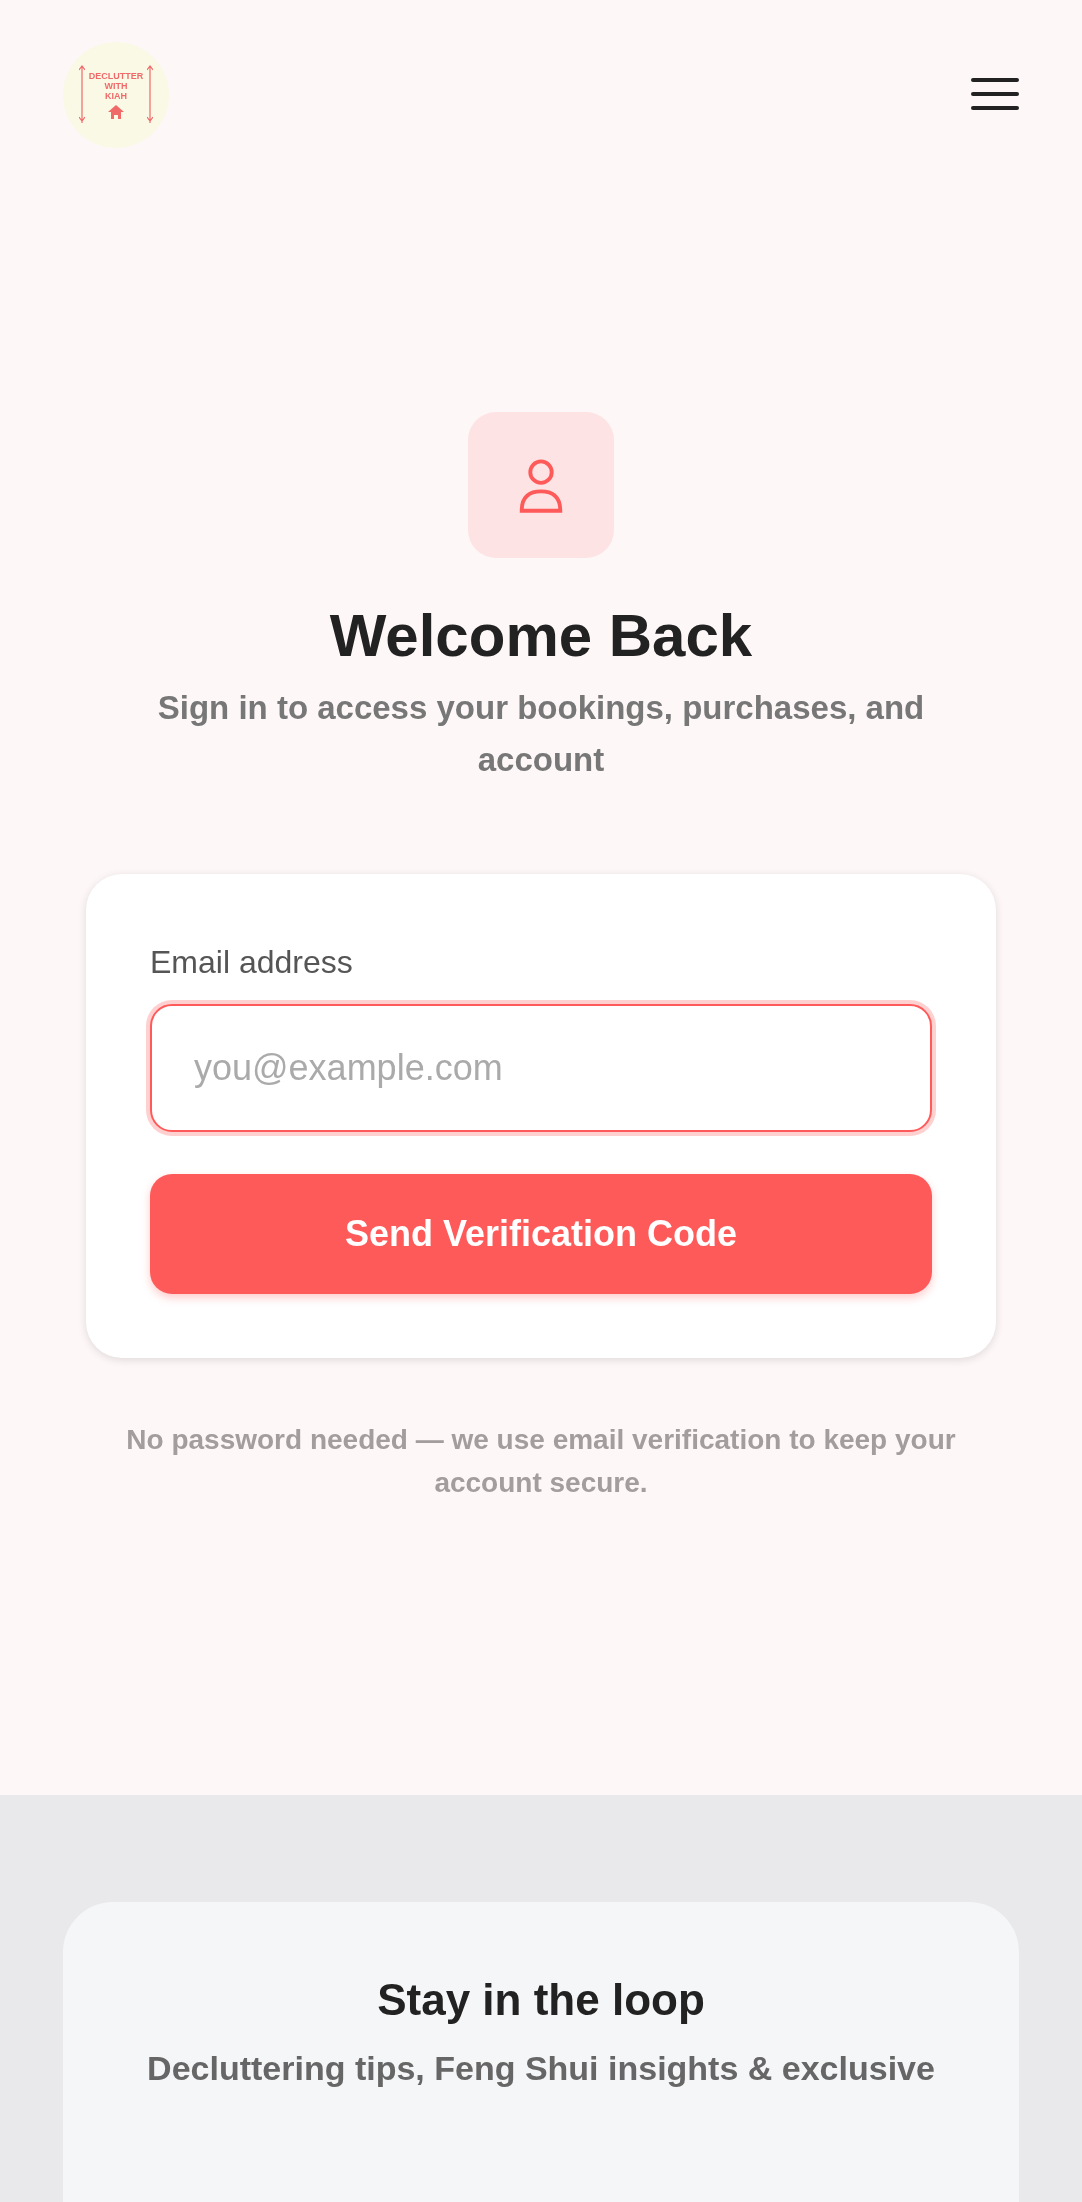  What do you see at coordinates (541, 1067) in the screenshot?
I see `email-field: you@example.com` at bounding box center [541, 1067].